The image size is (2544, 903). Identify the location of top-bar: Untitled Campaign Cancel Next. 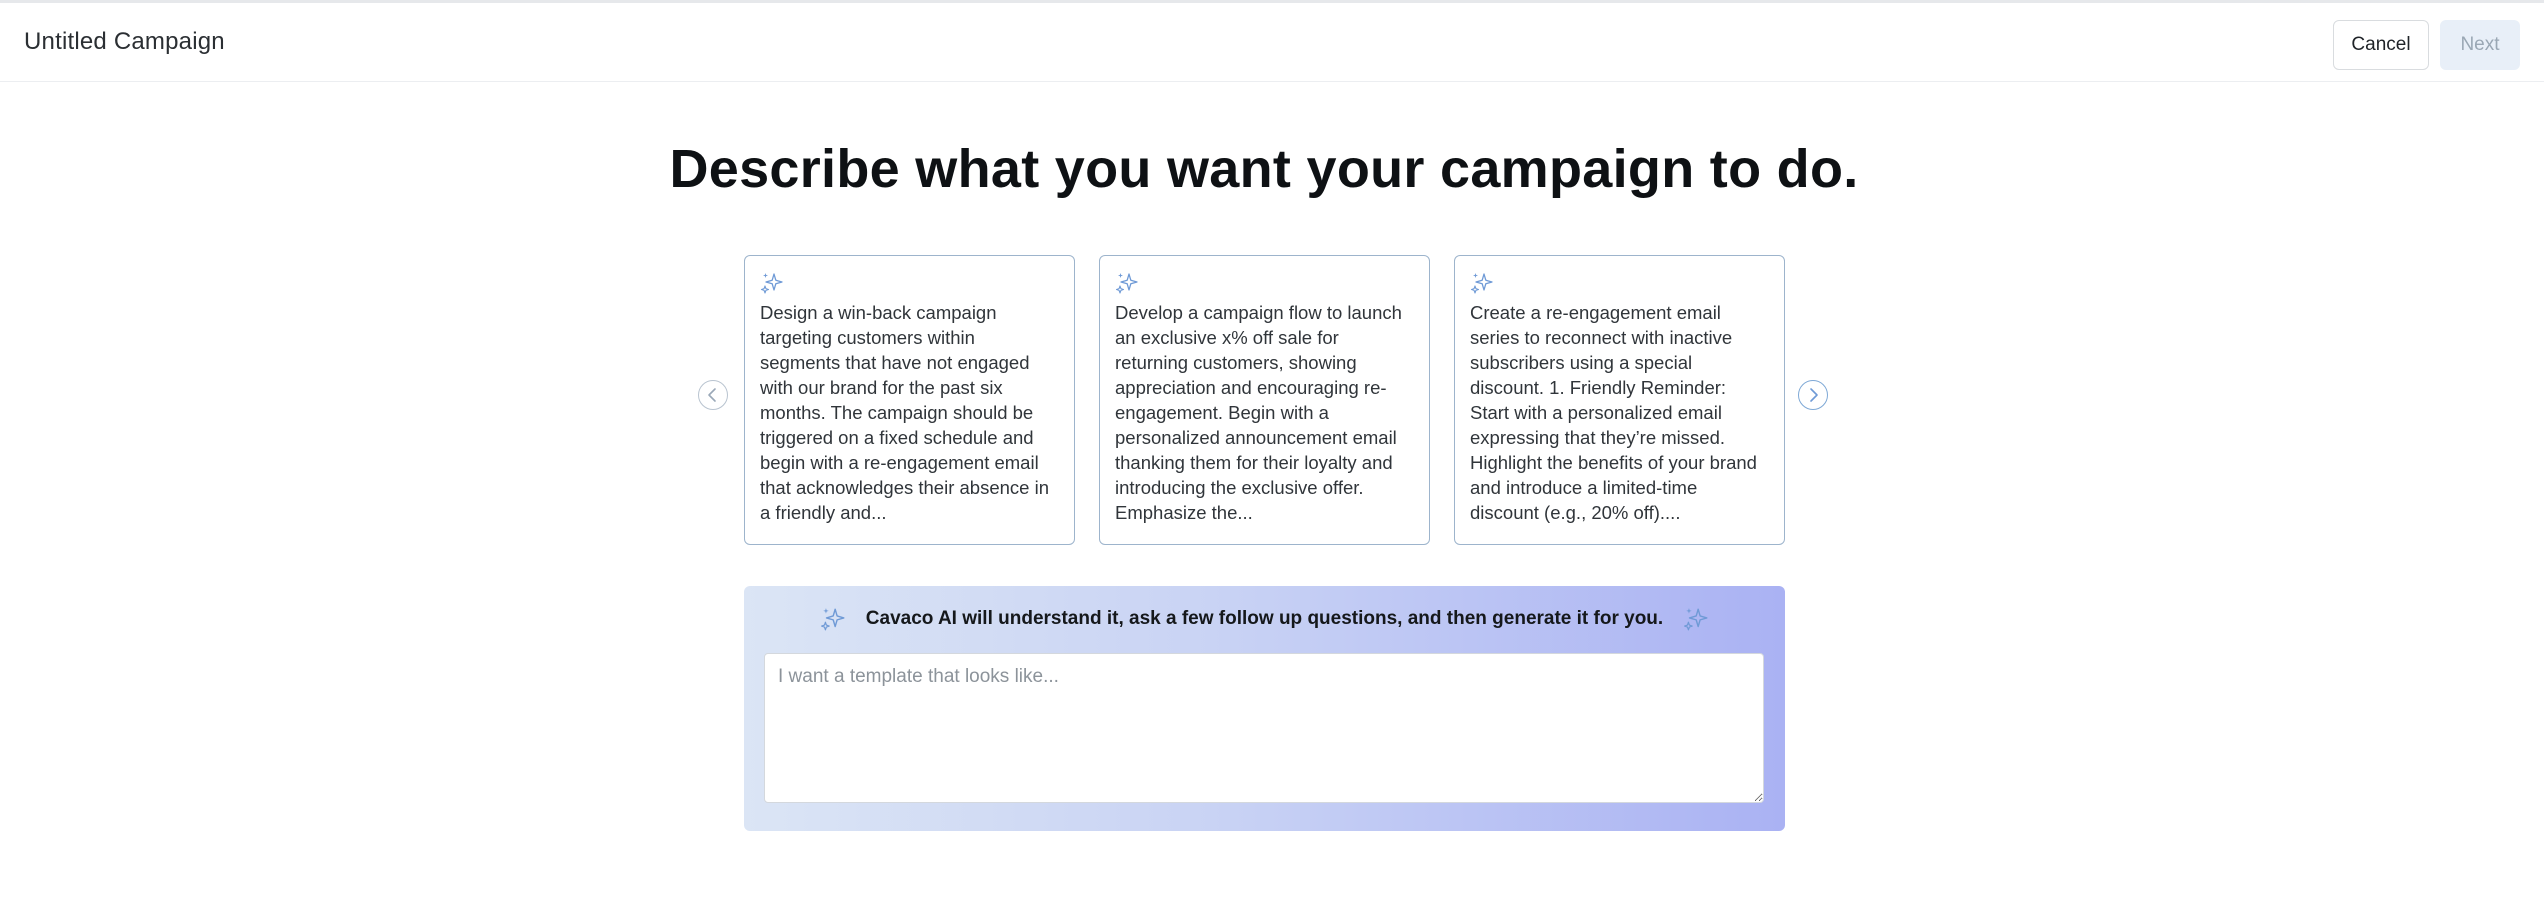
(1272, 41).